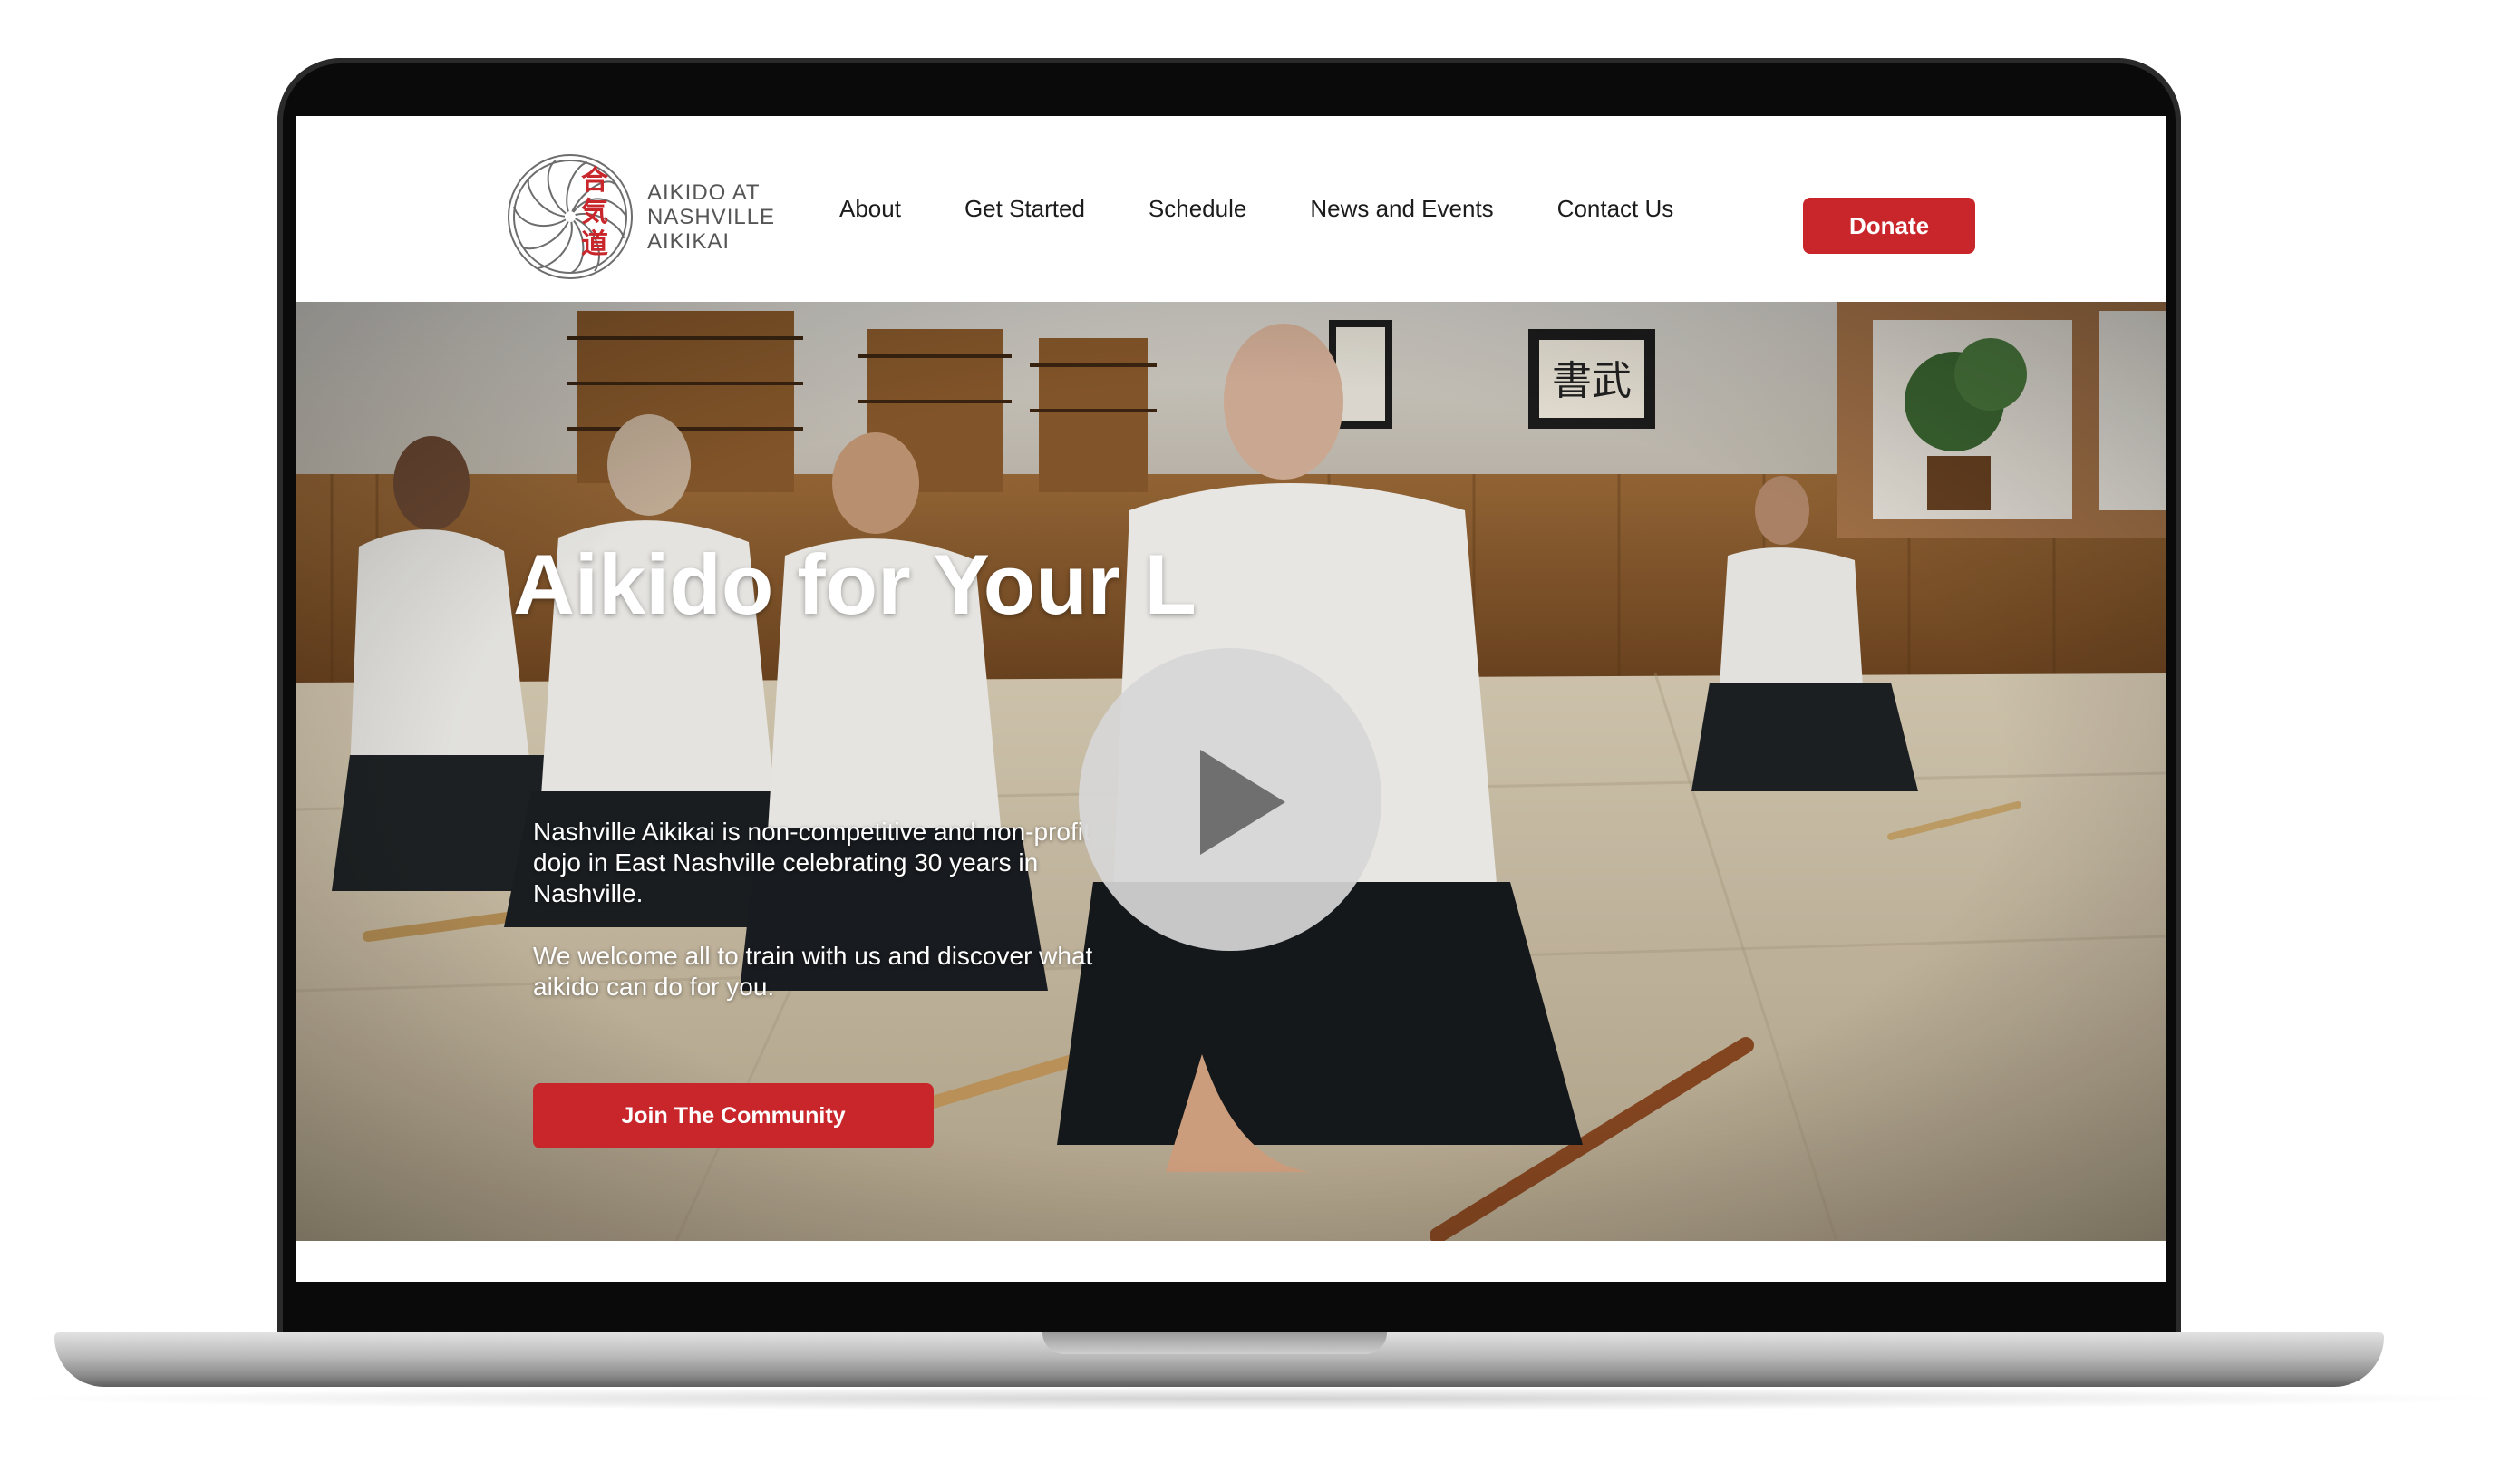 The image size is (2520, 1463). I want to click on laptop-shadow, so click(1260, 1399).